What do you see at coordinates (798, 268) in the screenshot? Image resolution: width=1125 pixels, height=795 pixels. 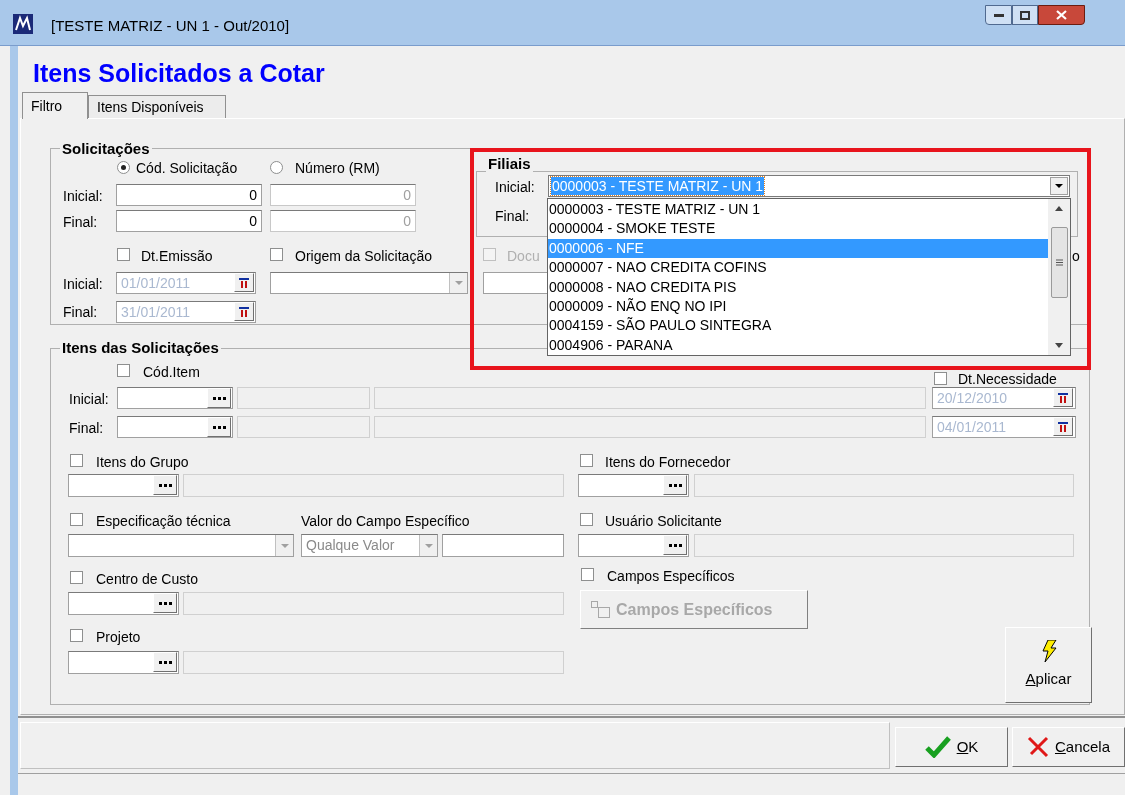 I see `dropdown-option: 0000007 - NAO CREDITA COFINS` at bounding box center [798, 268].